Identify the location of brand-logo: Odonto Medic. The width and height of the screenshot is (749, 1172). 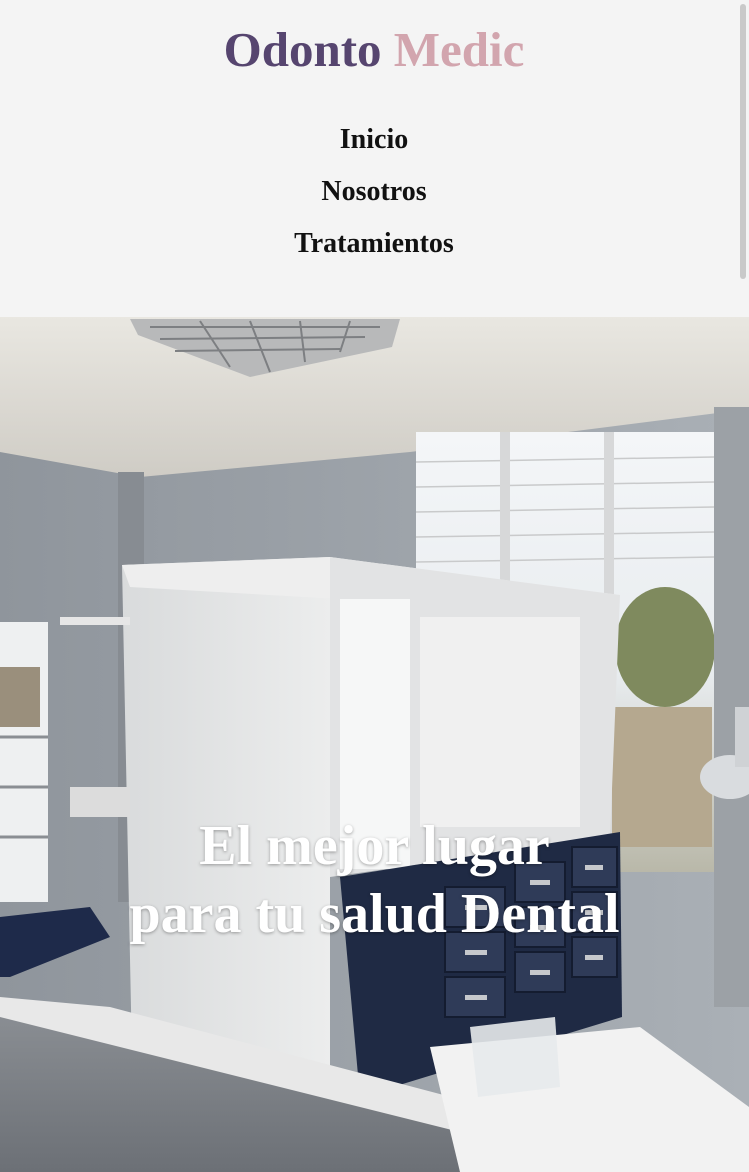
(374, 50).